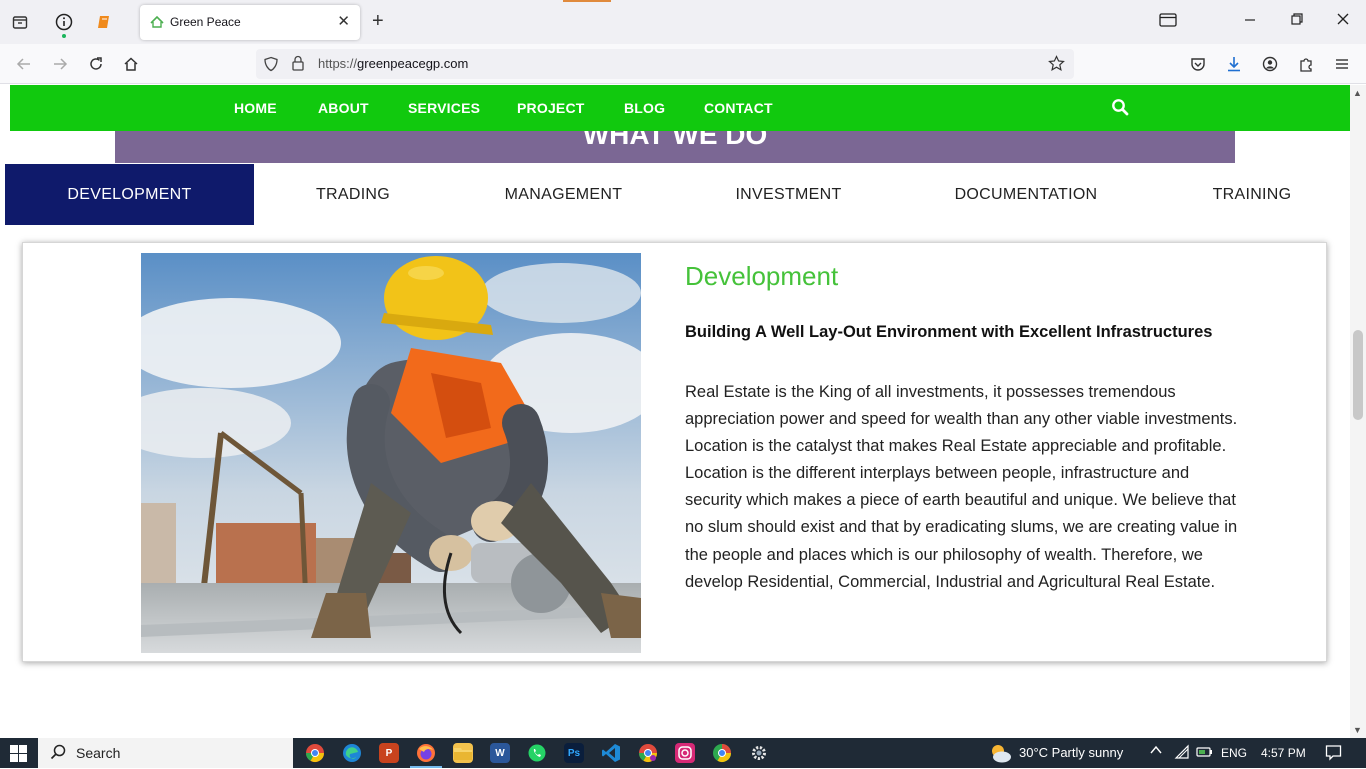  Describe the element at coordinates (298, 65) in the screenshot. I see `lock-icon` at that location.